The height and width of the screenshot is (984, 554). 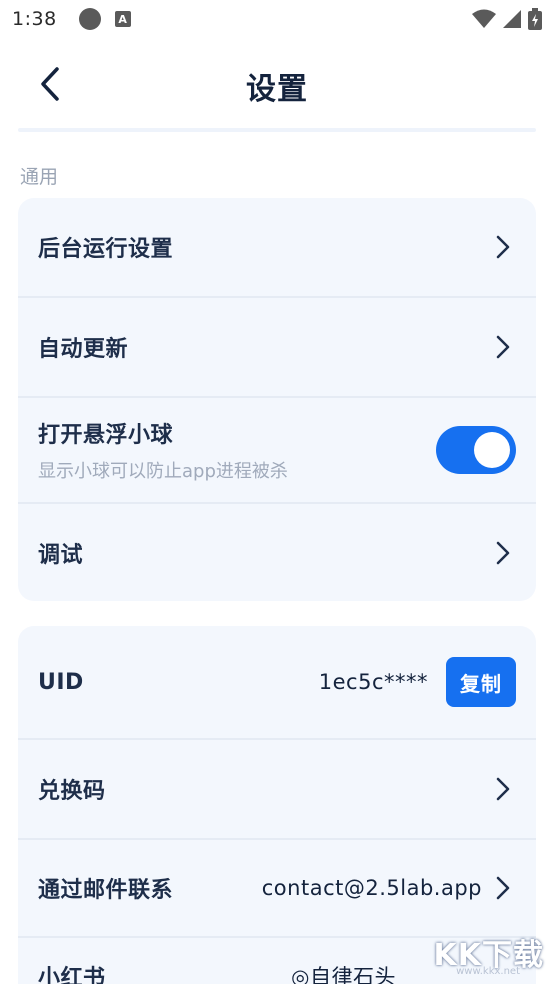 What do you see at coordinates (277, 347) in the screenshot?
I see `auto-update-row: 自动更新` at bounding box center [277, 347].